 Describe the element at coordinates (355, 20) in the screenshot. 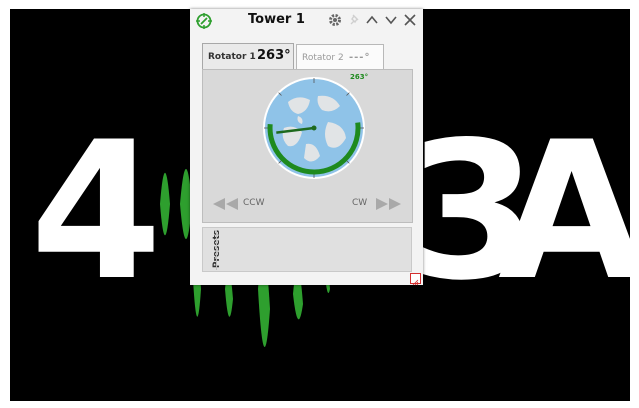

I see `pin-icon` at that location.